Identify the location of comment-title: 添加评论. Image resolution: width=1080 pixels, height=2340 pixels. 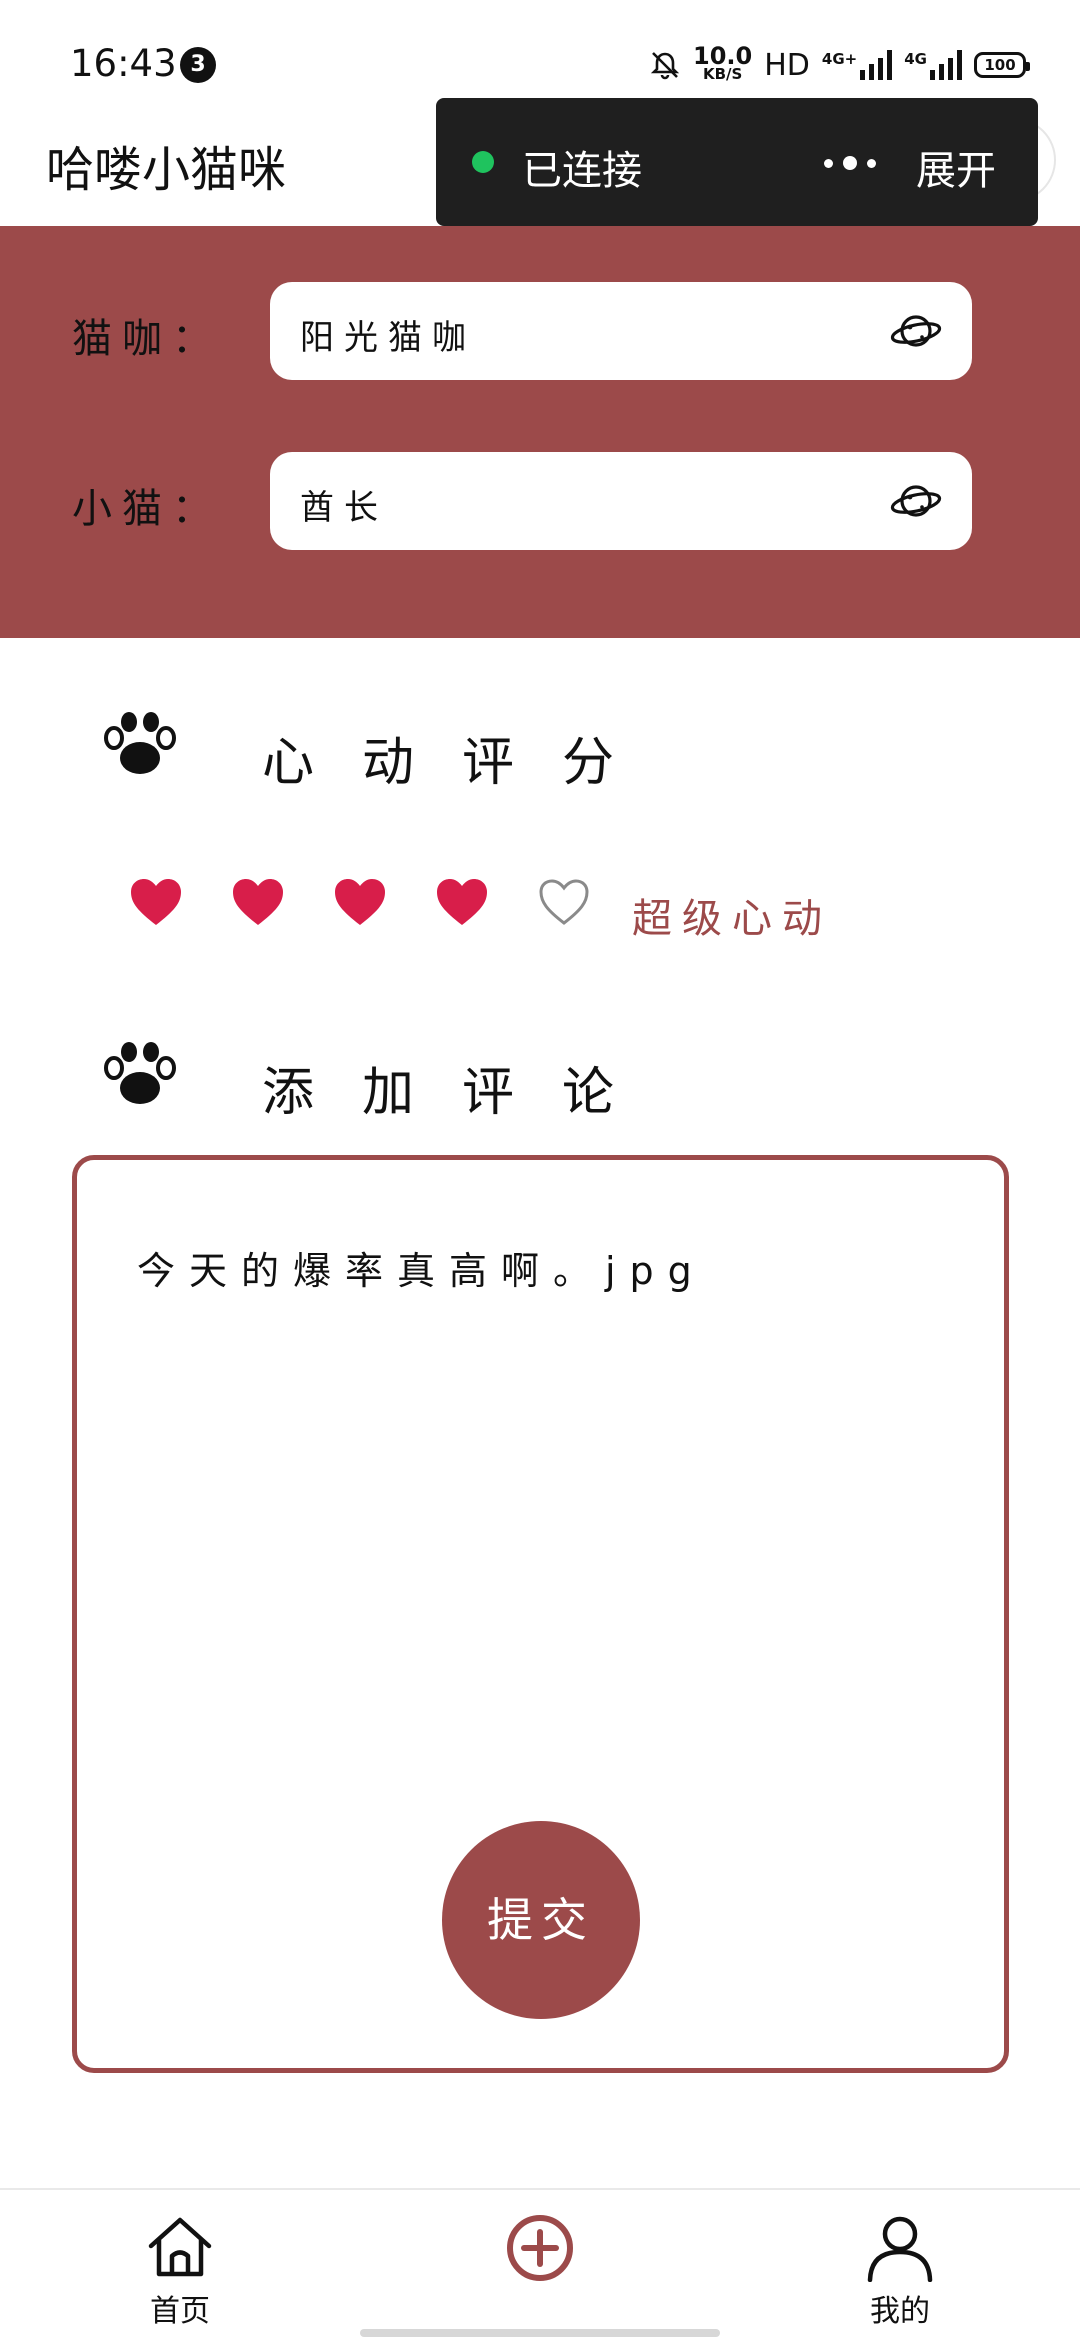
(462, 1093).